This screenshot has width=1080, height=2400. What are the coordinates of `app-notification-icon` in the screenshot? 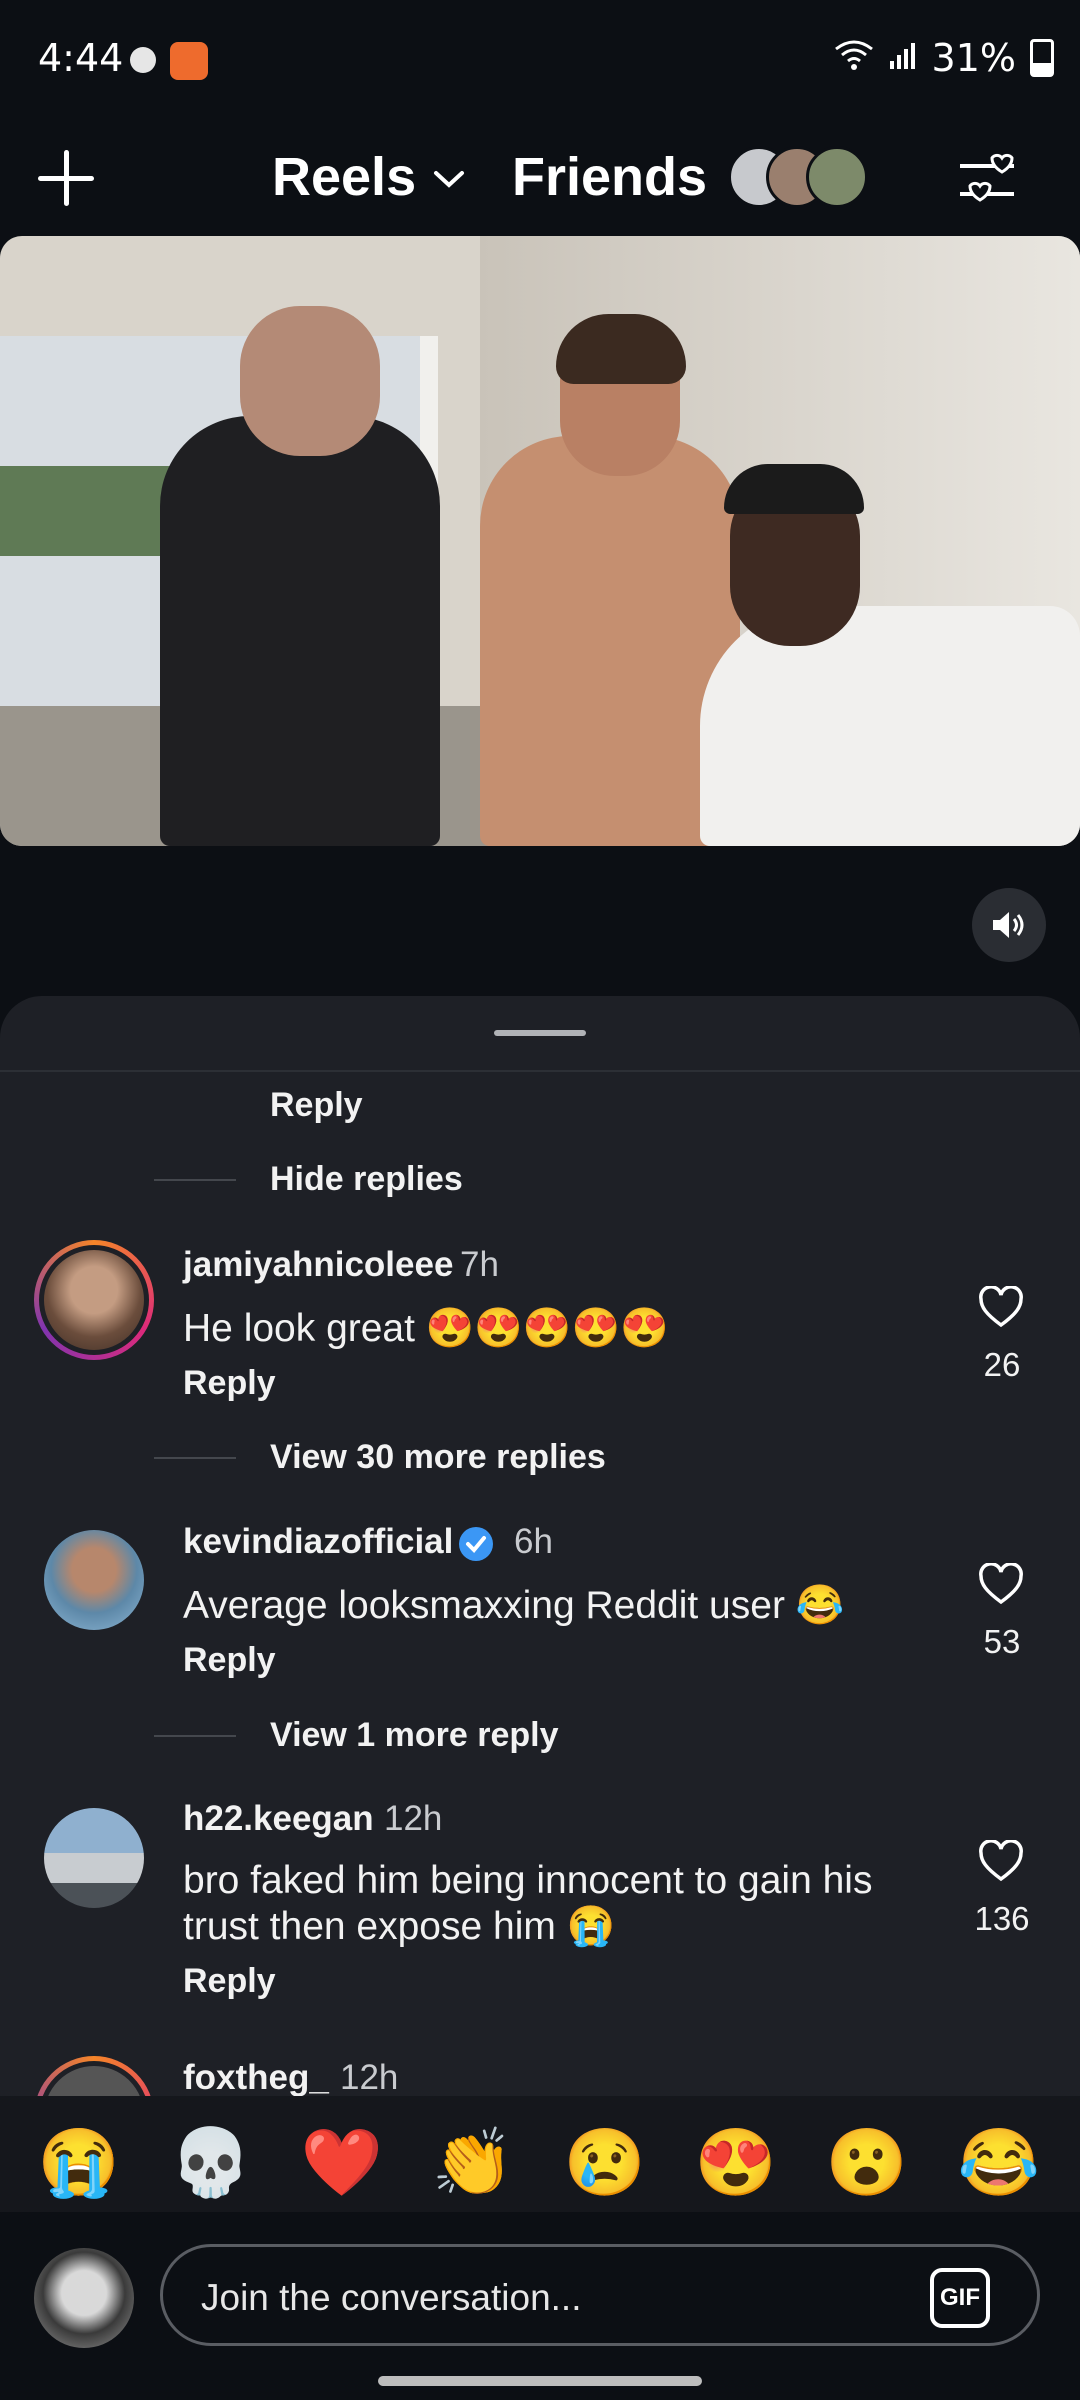 It's located at (189, 61).